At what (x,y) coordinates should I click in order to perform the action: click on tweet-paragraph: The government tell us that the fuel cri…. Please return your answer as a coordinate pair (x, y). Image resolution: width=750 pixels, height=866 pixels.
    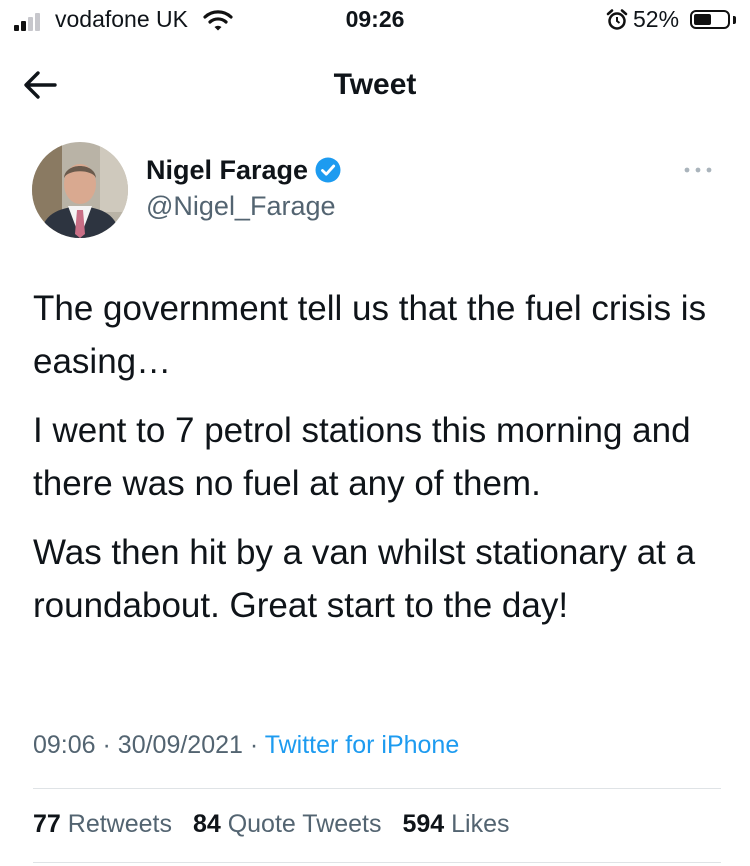
    Looking at the image, I should click on (370, 335).